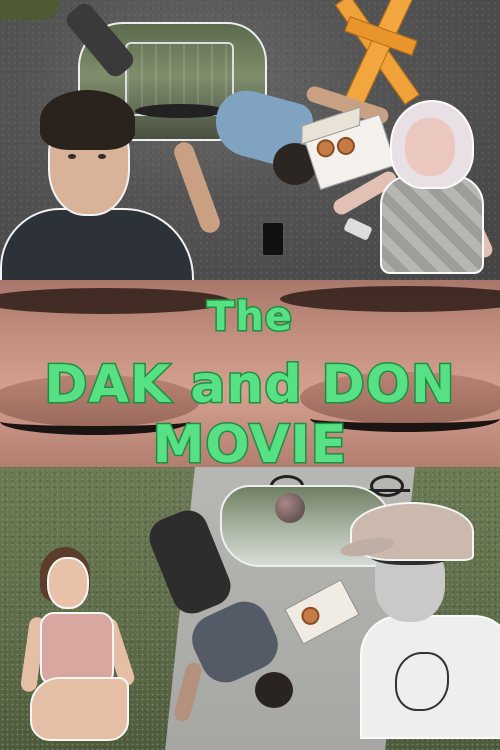  Describe the element at coordinates (432, 224) in the screenshot. I see `camo-shirt` at that location.